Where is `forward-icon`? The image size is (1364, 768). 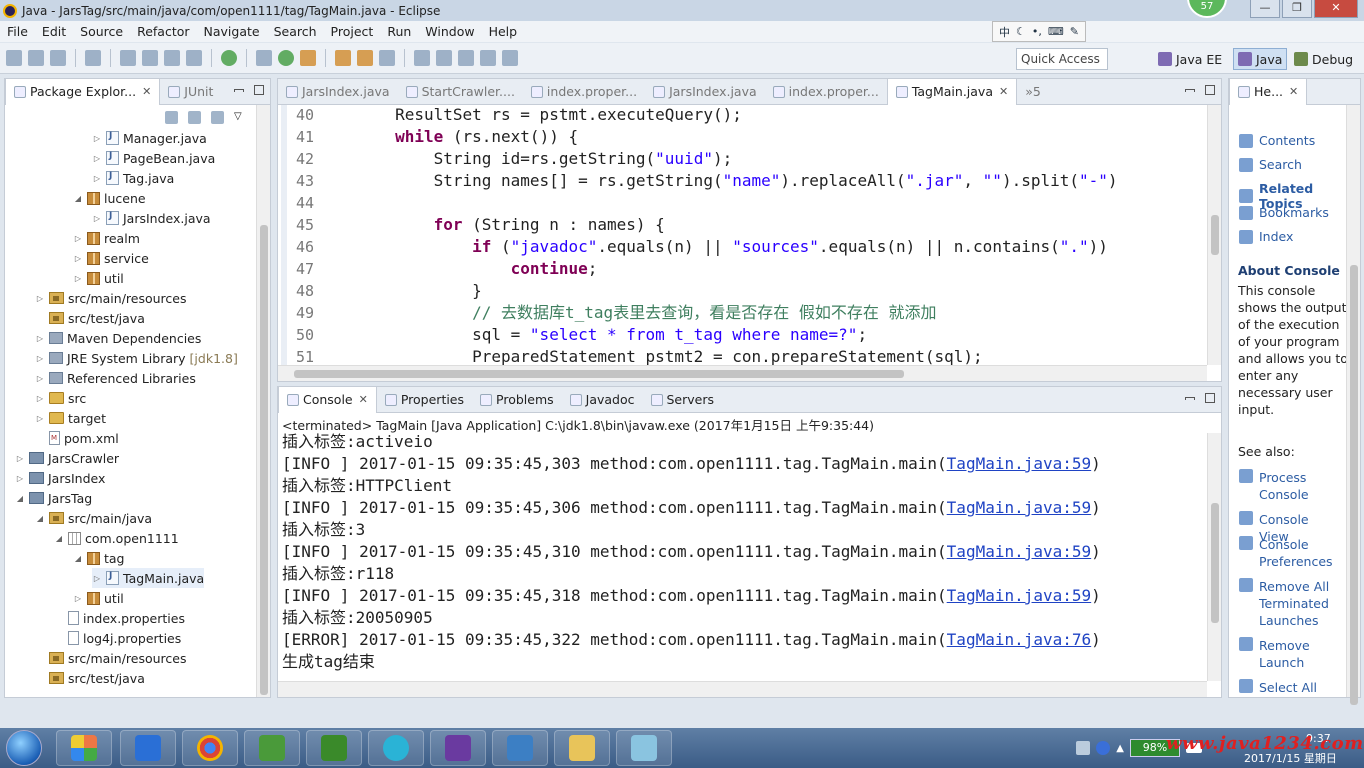 forward-icon is located at coordinates (510, 58).